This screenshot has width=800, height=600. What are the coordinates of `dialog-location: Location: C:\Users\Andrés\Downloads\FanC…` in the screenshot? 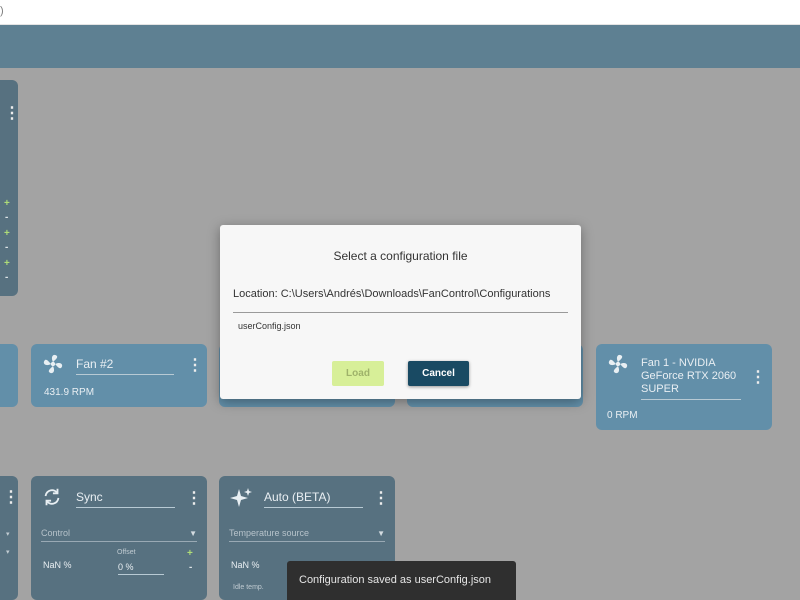 It's located at (392, 294).